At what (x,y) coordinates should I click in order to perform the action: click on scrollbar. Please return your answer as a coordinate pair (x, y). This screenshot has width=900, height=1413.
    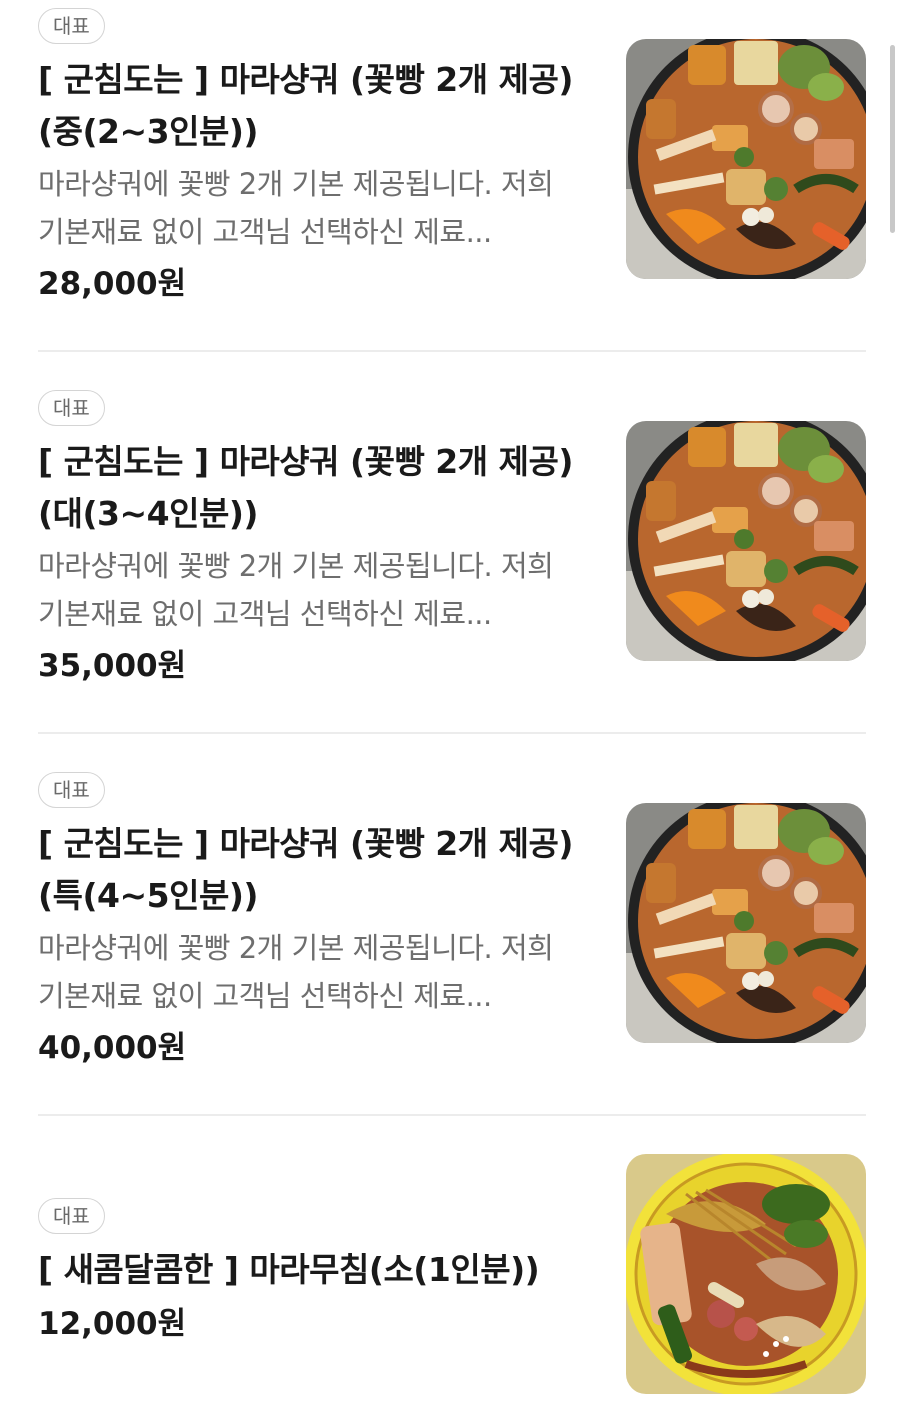
    Looking at the image, I should click on (892, 139).